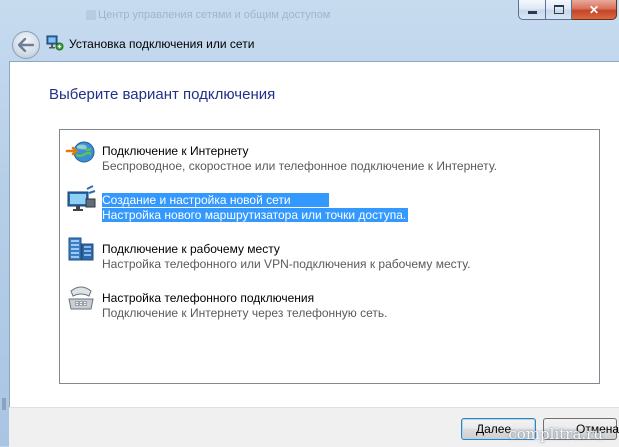 Image resolution: width=619 pixels, height=447 pixels. What do you see at coordinates (81, 249) in the screenshot?
I see `workplace-connection-icon` at bounding box center [81, 249].